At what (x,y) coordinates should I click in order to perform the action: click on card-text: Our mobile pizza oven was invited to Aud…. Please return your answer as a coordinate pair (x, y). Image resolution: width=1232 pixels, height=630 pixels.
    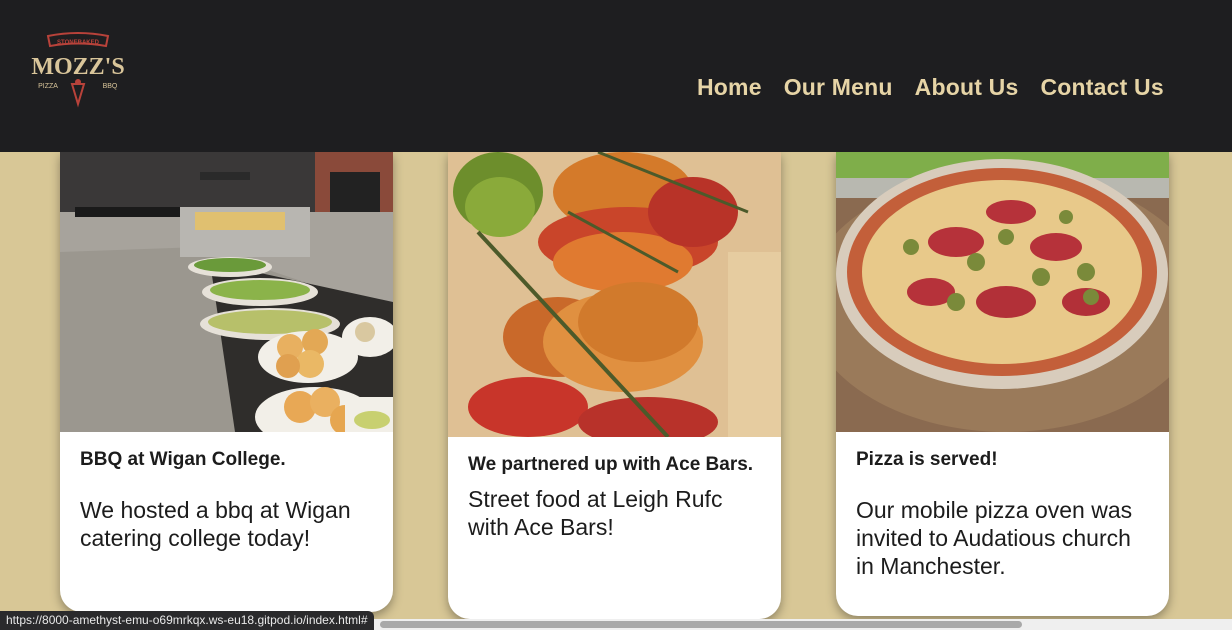
    Looking at the image, I should click on (994, 538).